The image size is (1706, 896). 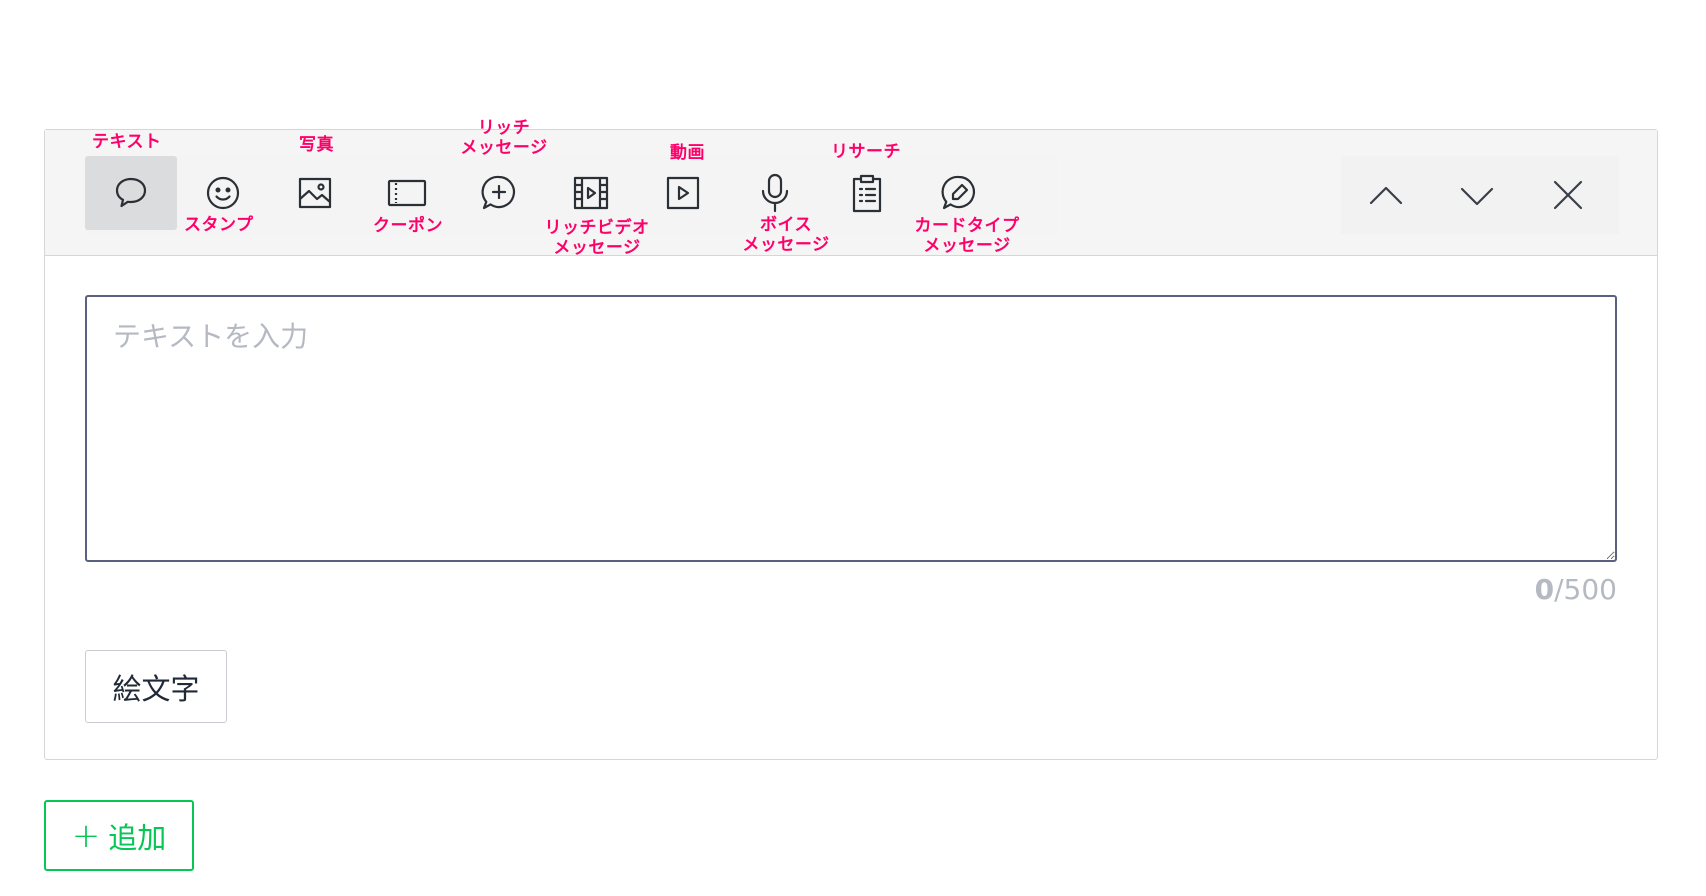 I want to click on label-voice-line1: ボイス, so click(x=786, y=225).